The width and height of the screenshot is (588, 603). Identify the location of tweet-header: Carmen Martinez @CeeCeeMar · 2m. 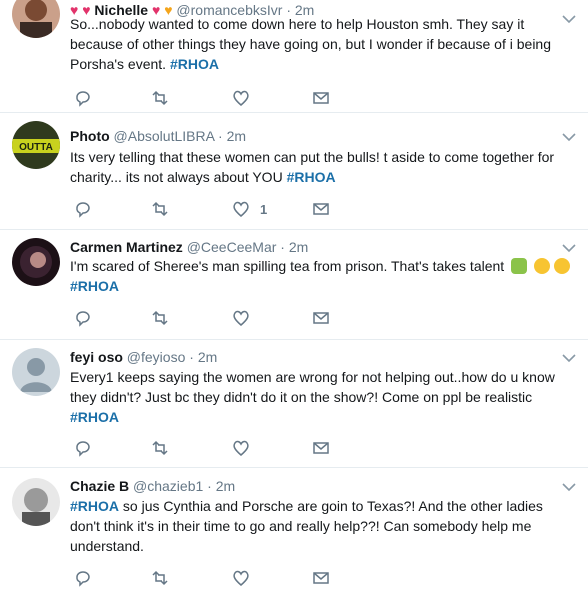
(314, 247).